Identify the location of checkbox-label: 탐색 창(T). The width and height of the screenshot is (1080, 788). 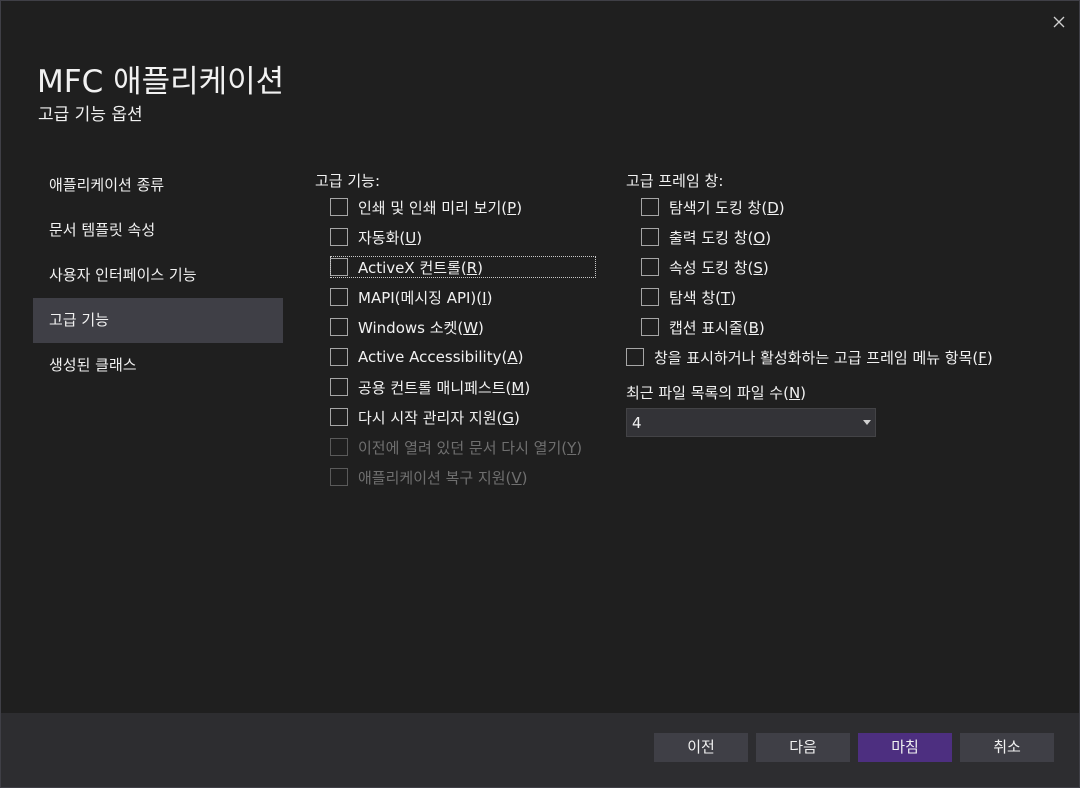
(703, 297).